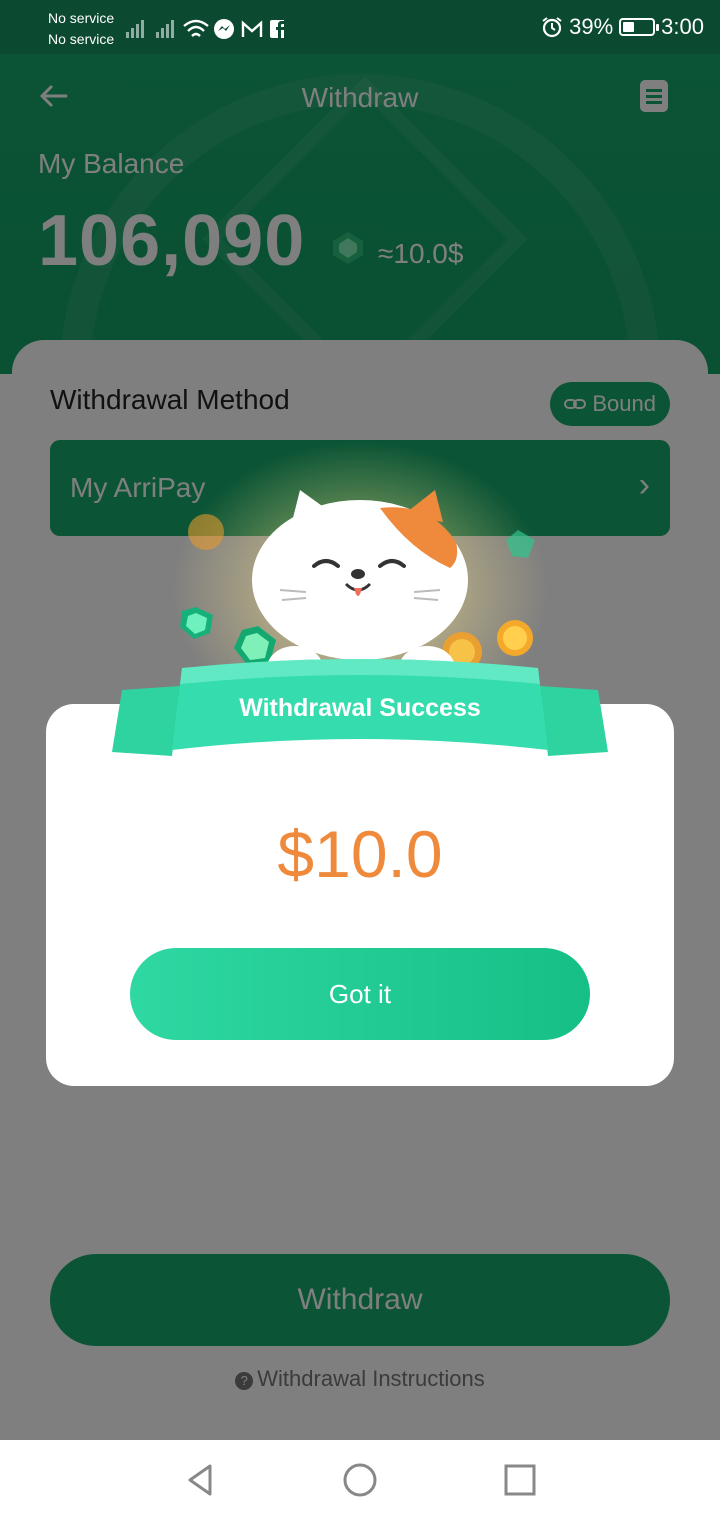 The height and width of the screenshot is (1520, 720). I want to click on carrier-line-1: No service, so click(81, 18).